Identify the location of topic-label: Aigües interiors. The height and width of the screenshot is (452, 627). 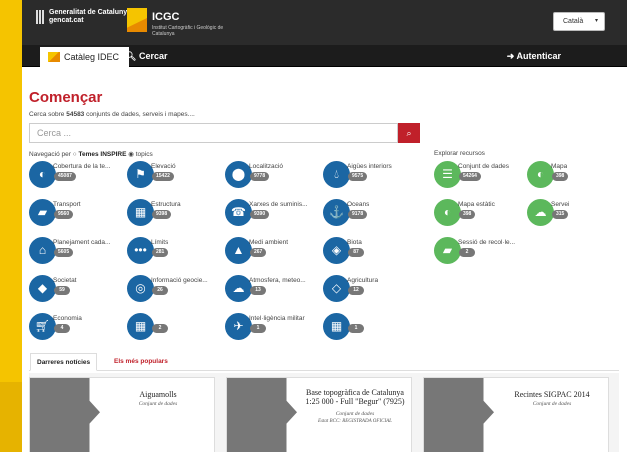
(369, 166).